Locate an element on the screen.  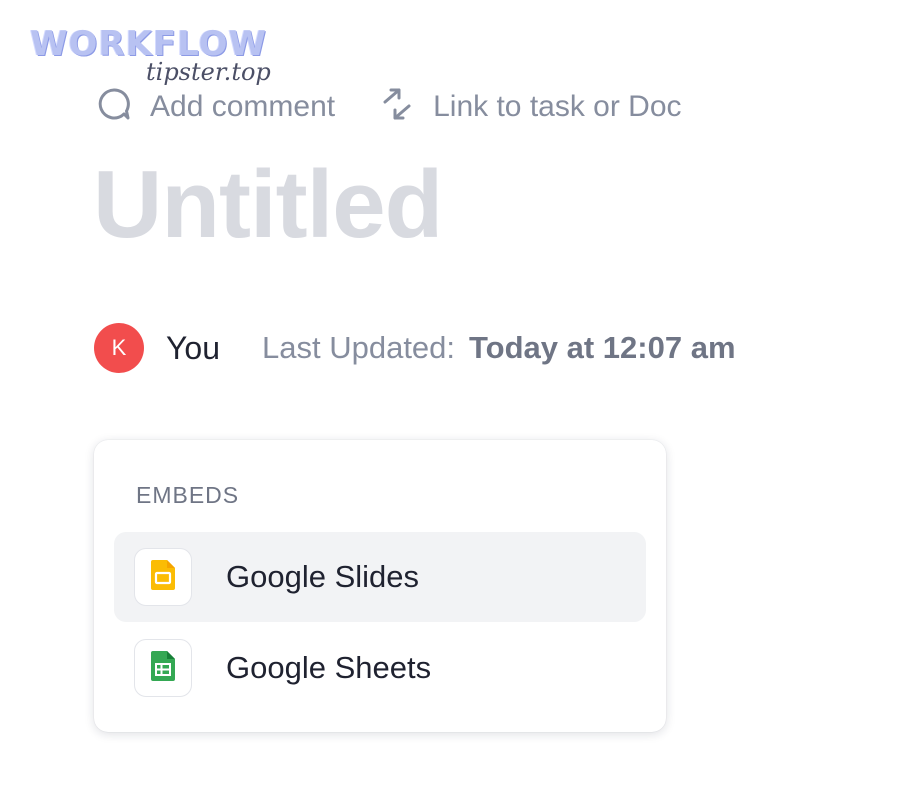
avatar-initial: K is located at coordinates (119, 347).